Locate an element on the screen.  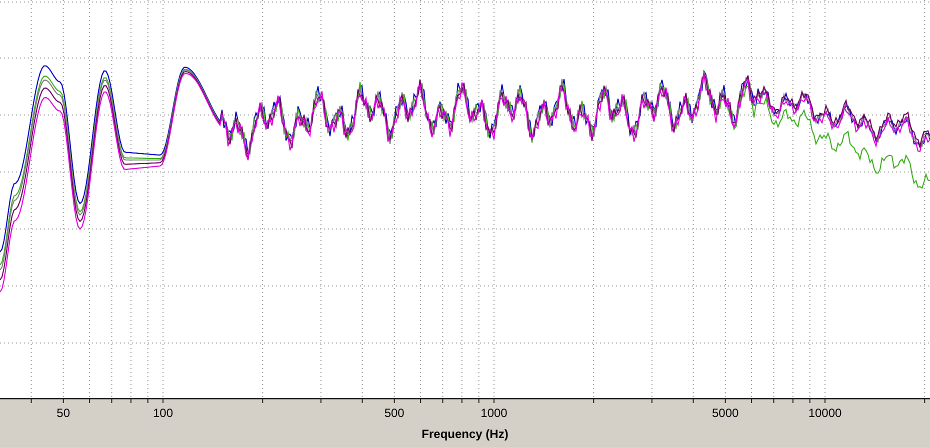
axis-title: Frequency (Hz) is located at coordinates (465, 434).